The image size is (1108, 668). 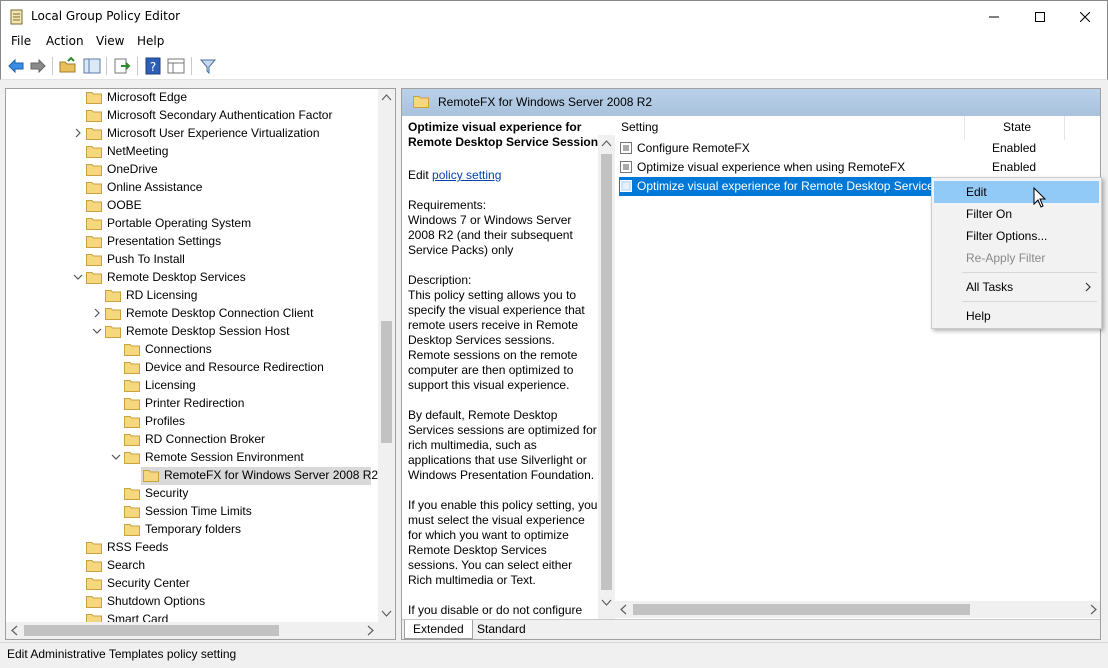 What do you see at coordinates (192, 260) in the screenshot?
I see `tree-item: Push To Install` at bounding box center [192, 260].